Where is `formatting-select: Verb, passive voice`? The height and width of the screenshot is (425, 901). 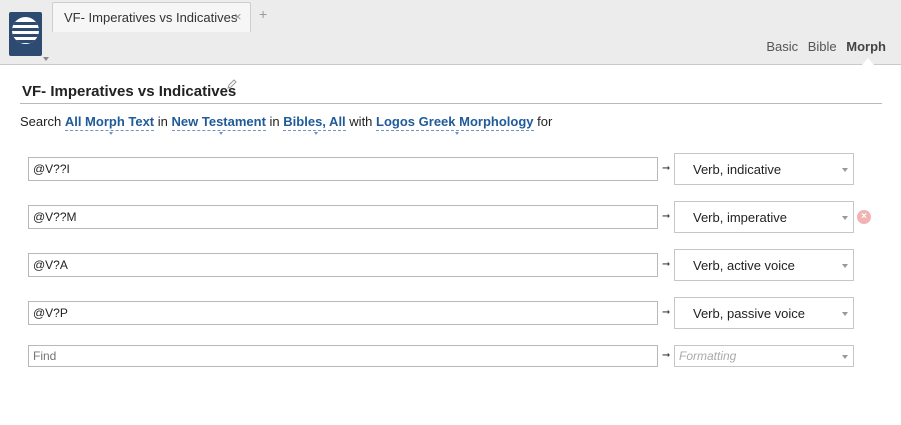 formatting-select: Verb, passive voice is located at coordinates (764, 313).